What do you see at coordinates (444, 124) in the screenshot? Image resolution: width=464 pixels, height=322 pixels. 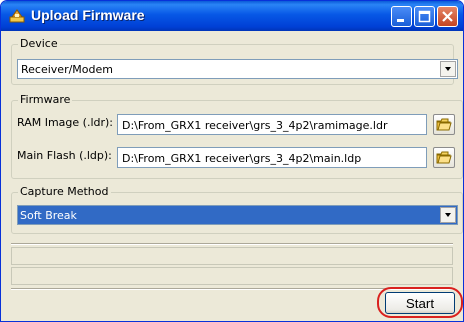 I see `ram-image-browse-button` at bounding box center [444, 124].